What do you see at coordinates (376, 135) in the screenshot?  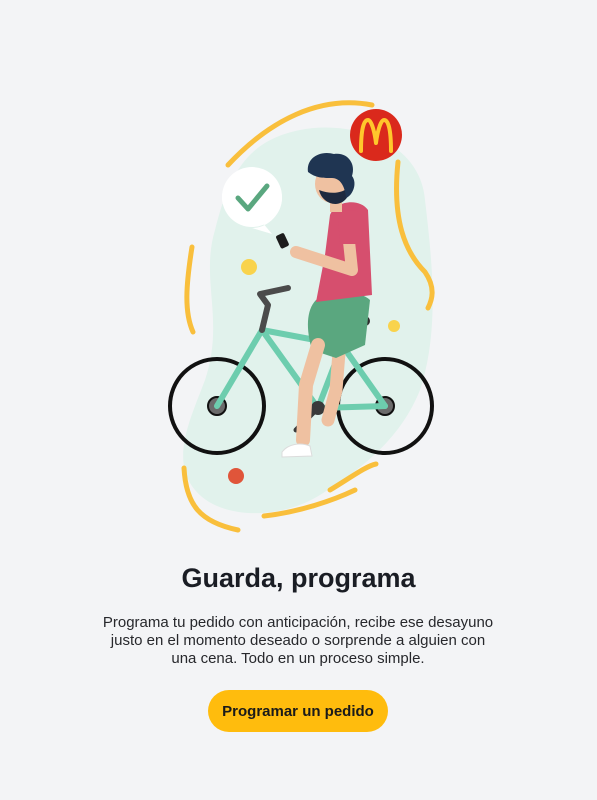 I see `mcdonalds-logo-icon` at bounding box center [376, 135].